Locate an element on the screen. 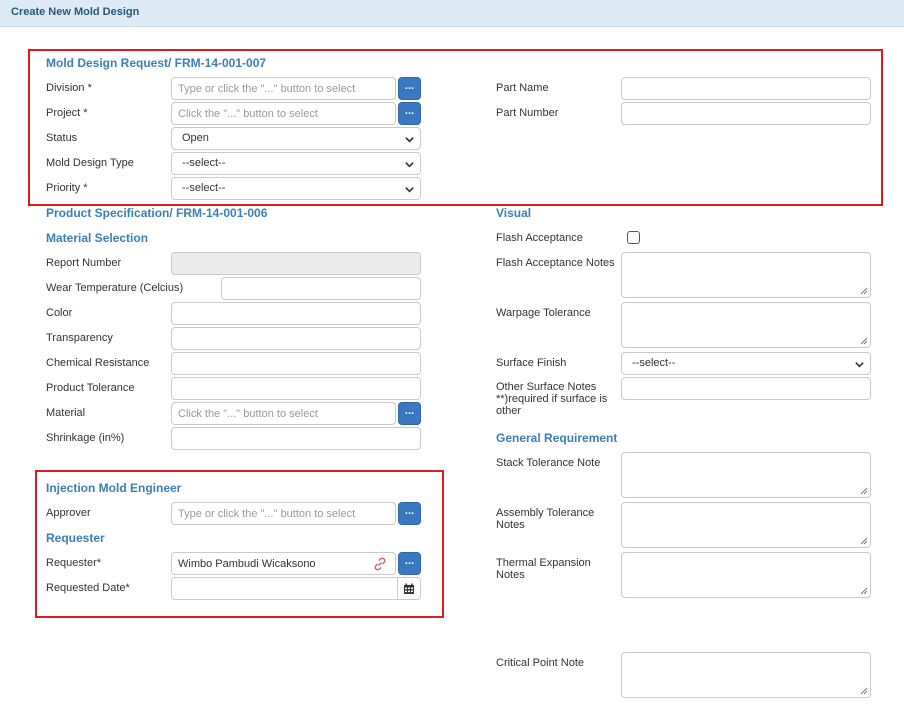  shrinkage-input is located at coordinates (296, 438).